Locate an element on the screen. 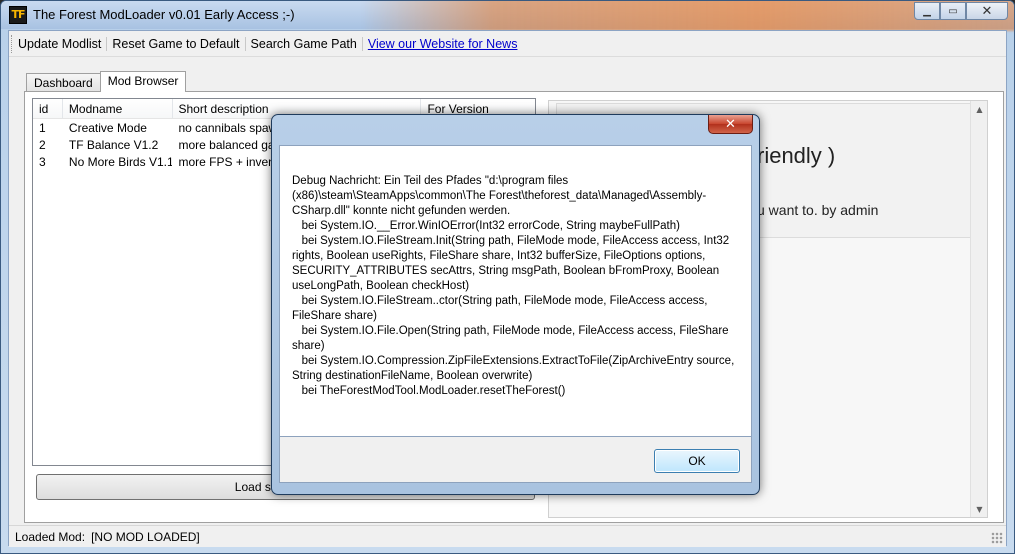 The width and height of the screenshot is (1015, 554). mod-id: 1 is located at coordinates (42, 128).